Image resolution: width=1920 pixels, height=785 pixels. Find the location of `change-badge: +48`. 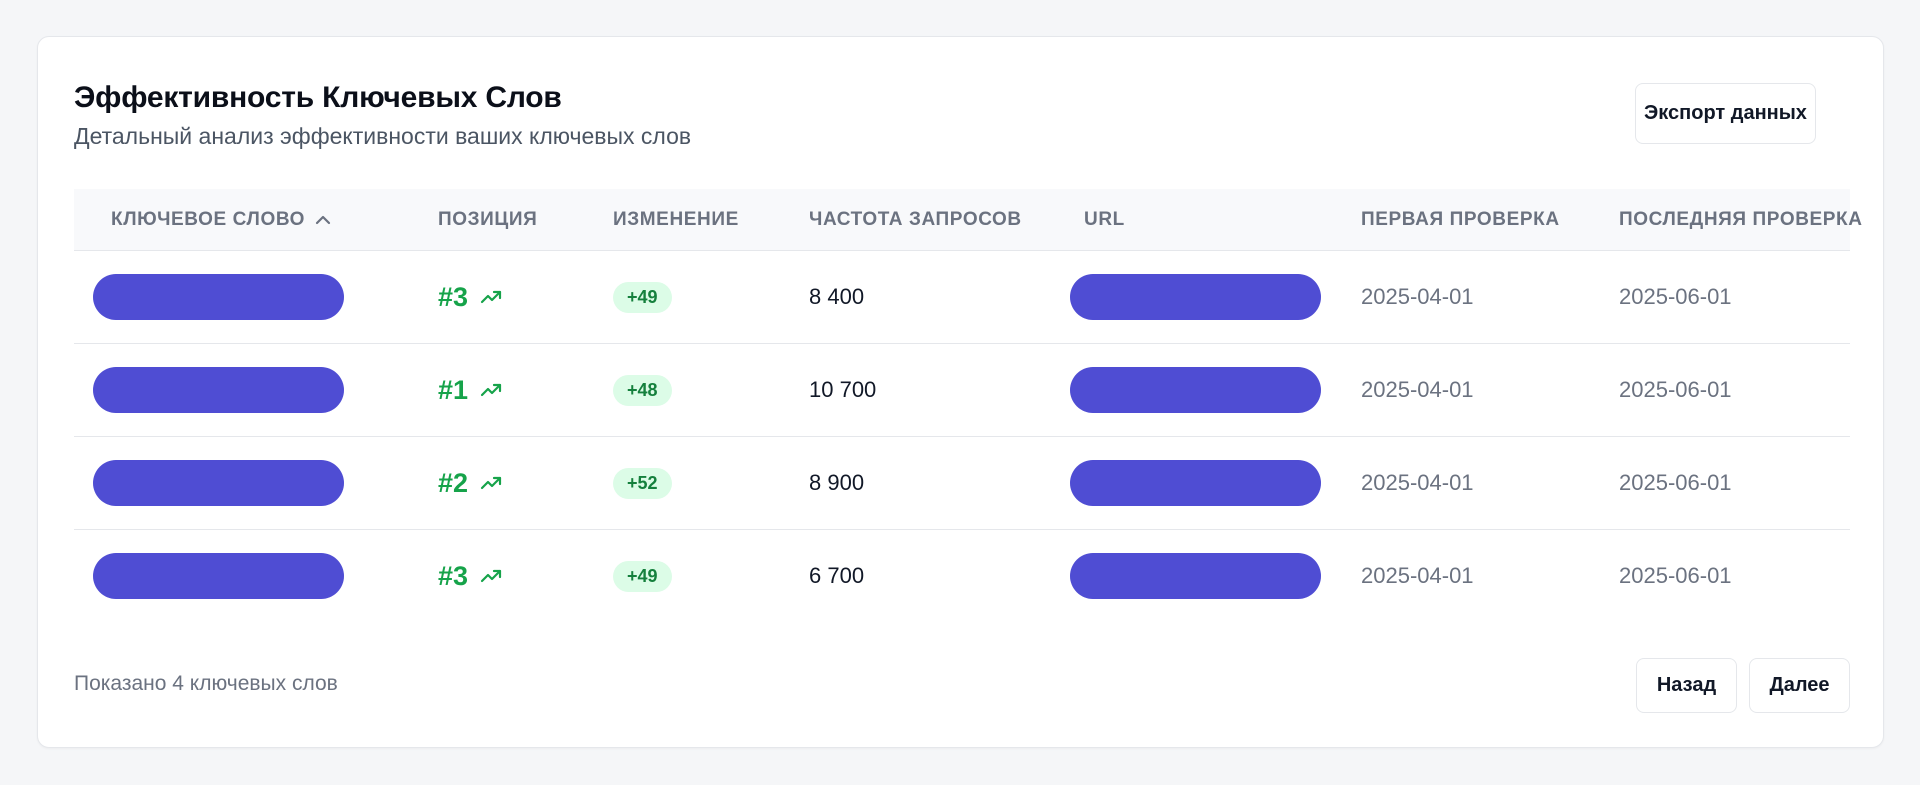

change-badge: +48 is located at coordinates (642, 390).